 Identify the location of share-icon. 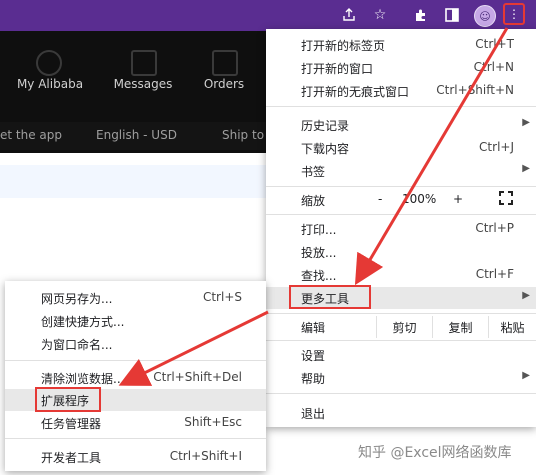
(349, 15).